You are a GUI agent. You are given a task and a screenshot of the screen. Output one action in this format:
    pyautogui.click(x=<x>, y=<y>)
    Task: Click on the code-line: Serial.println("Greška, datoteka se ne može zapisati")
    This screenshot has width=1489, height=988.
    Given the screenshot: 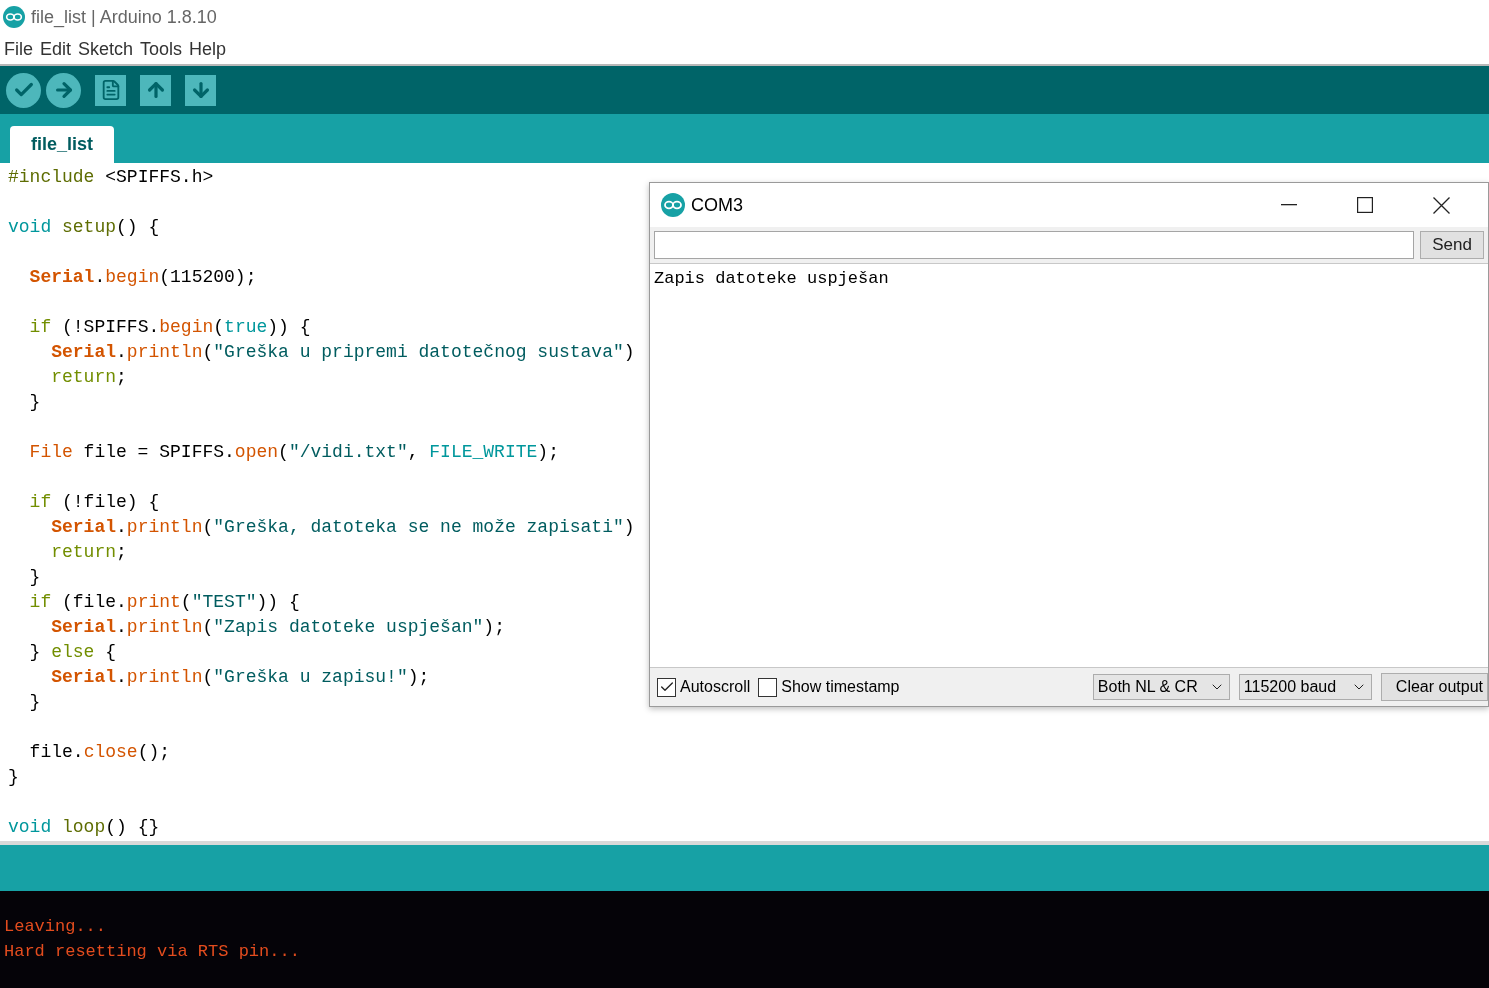 What is the action you would take?
    pyautogui.click(x=342, y=527)
    